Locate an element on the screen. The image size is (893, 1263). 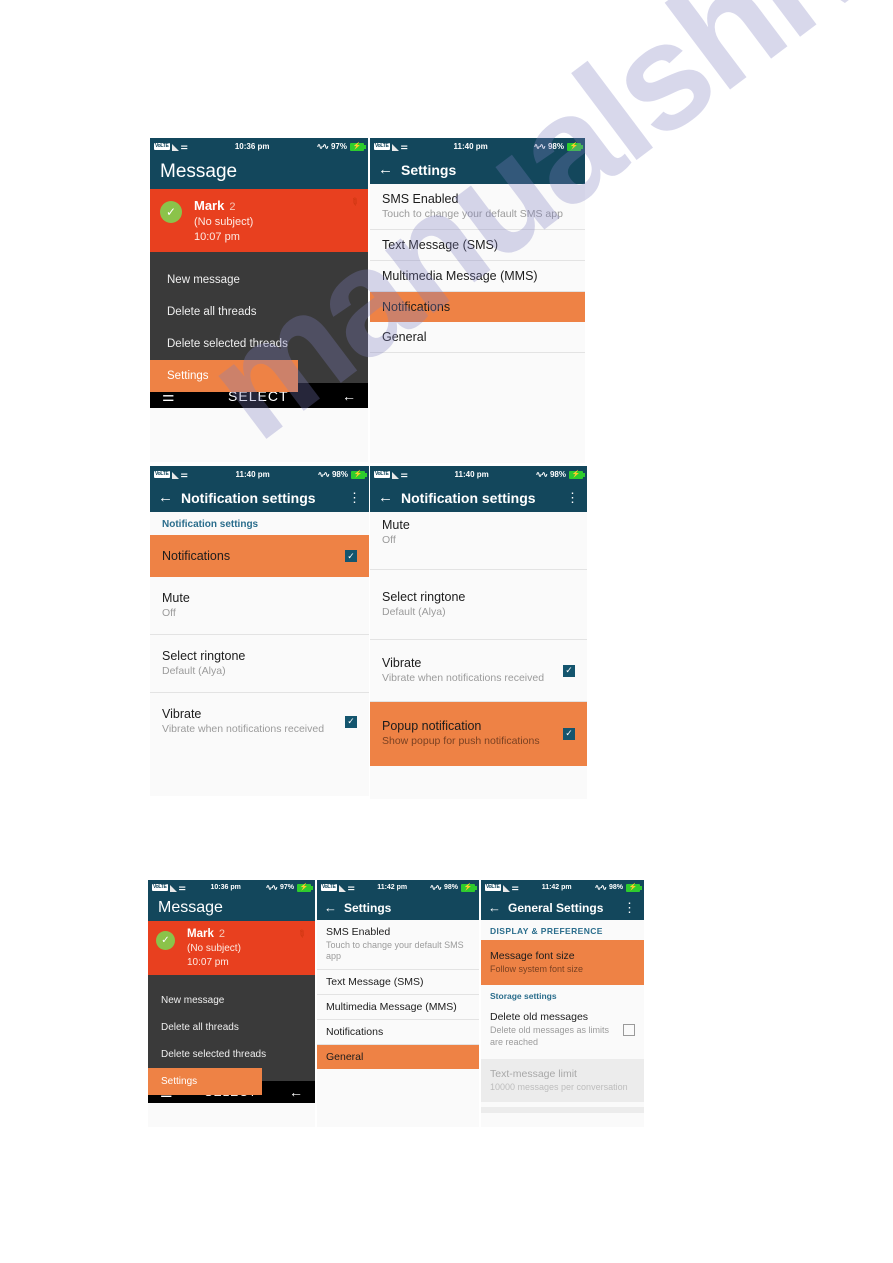
item-subtitle: Off is located at coordinates (389, 540).